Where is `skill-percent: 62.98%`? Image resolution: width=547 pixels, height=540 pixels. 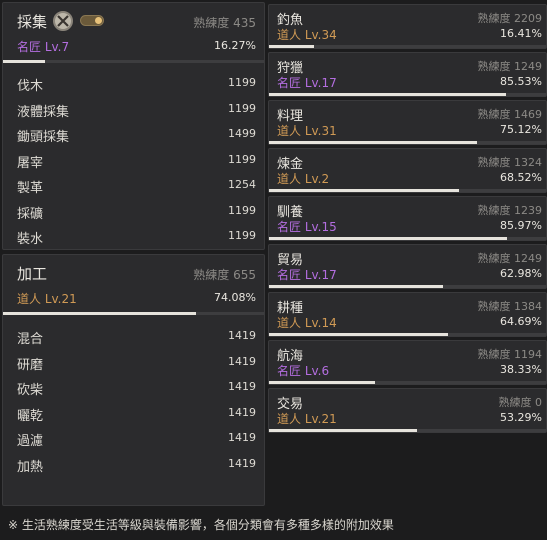 skill-percent: 62.98% is located at coordinates (521, 273).